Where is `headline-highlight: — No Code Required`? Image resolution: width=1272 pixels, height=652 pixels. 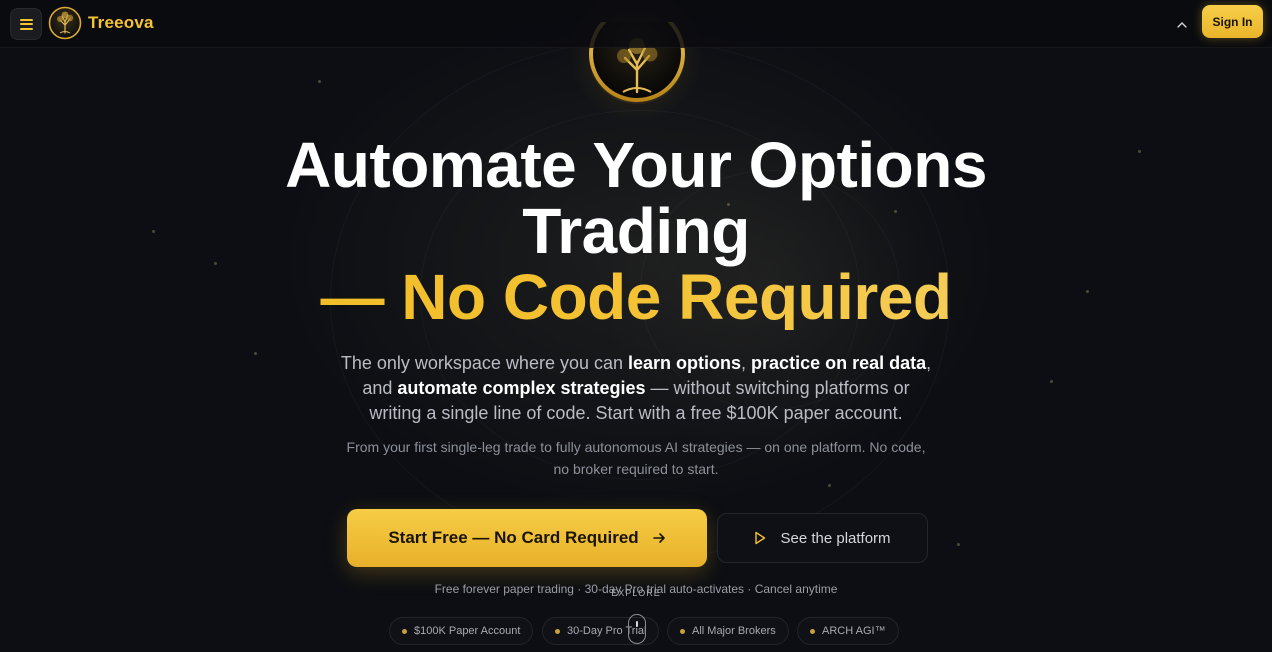
headline-highlight: — No Code Required is located at coordinates (636, 297).